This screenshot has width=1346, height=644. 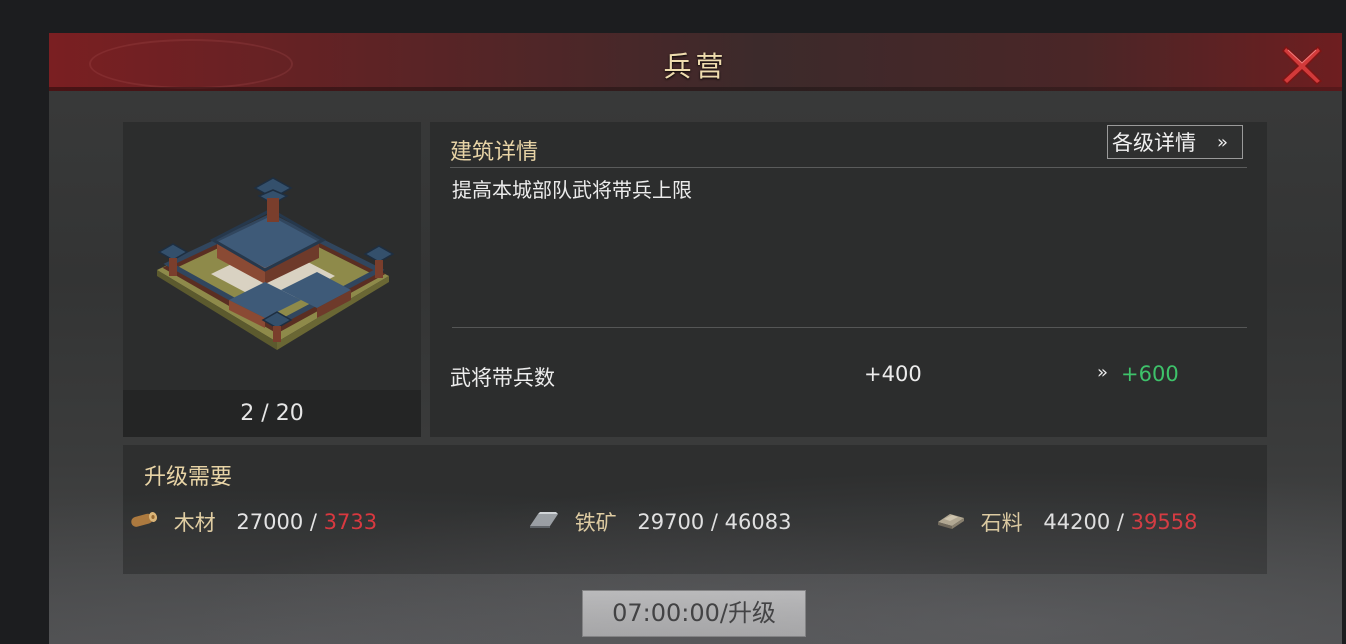 I want to click on resource-iron: 铁矿 29700 / 46083, so click(x=659, y=522).